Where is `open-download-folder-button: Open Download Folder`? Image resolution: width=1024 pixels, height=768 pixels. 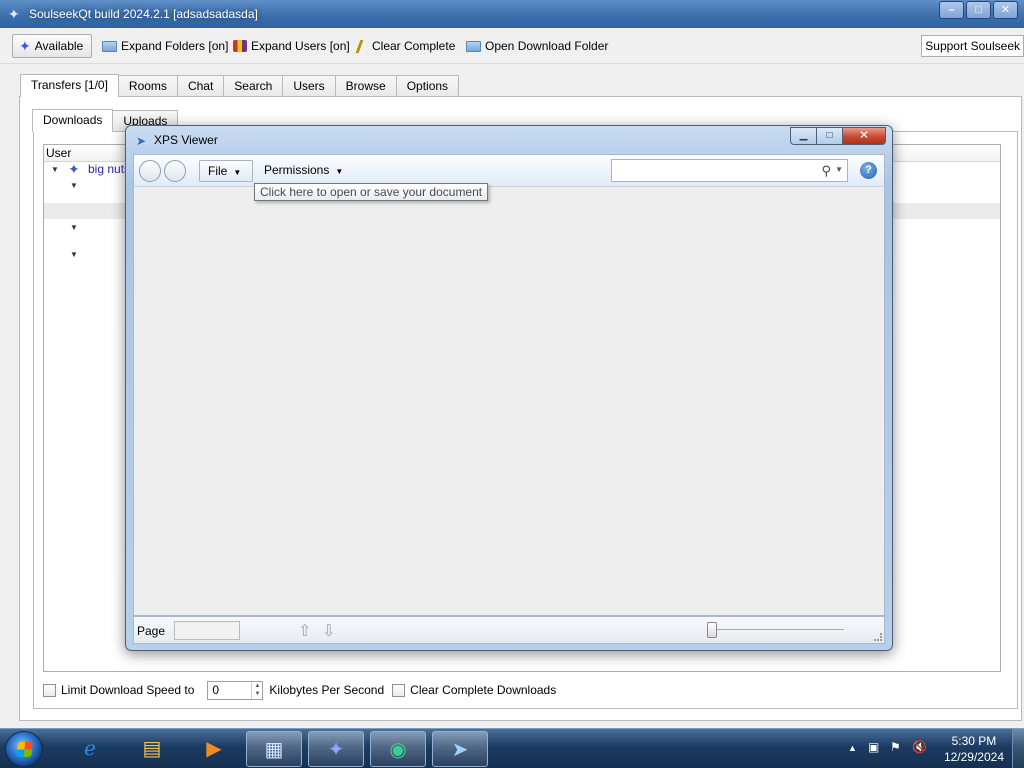
open-download-folder-button: Open Download Folder is located at coordinates (537, 46).